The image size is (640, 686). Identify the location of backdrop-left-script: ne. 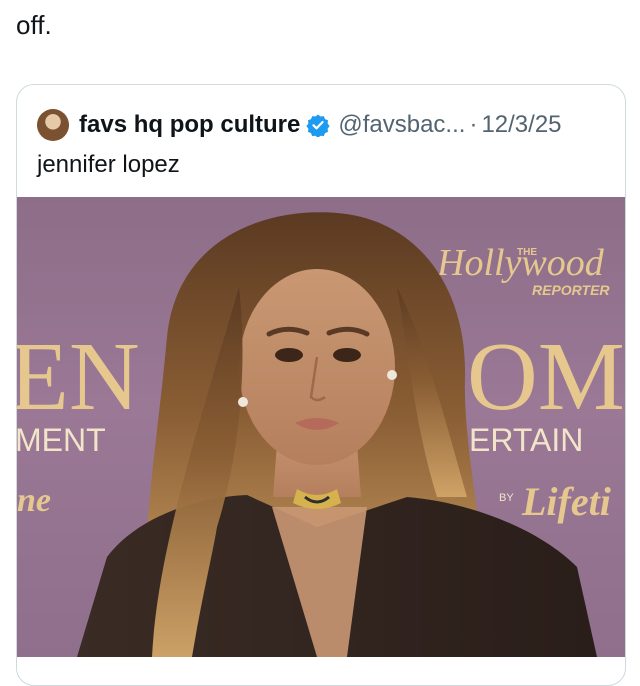
(34, 500).